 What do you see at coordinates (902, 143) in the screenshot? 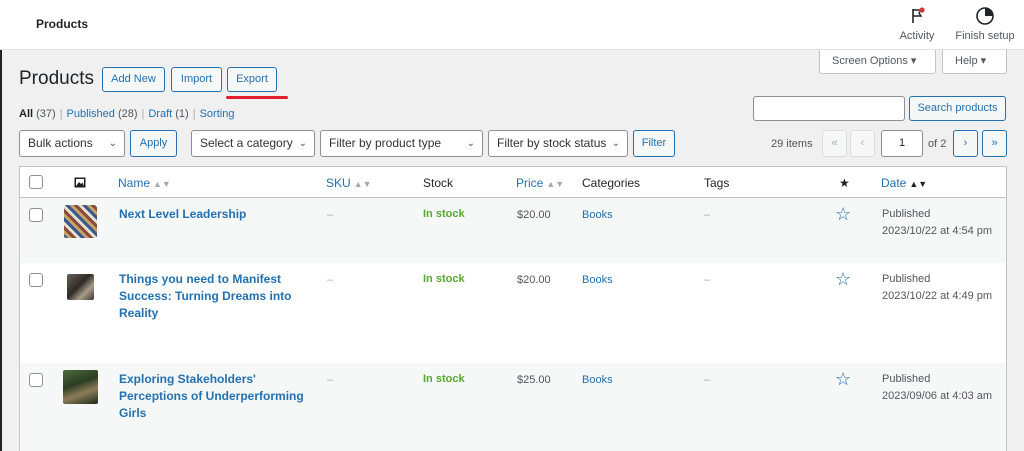
I see `current-page-input: 1` at bounding box center [902, 143].